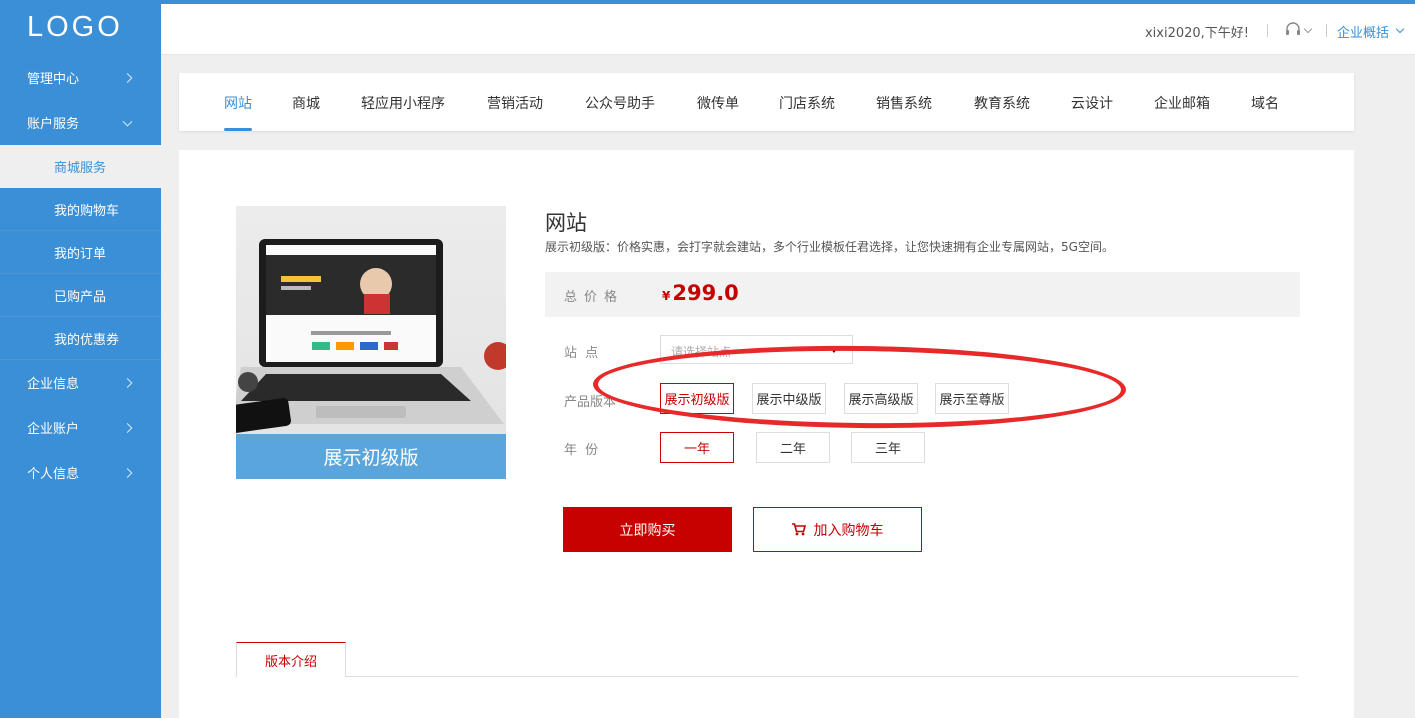 The image size is (1415, 718). What do you see at coordinates (888, 447) in the screenshot?
I see `year-option-3: 三年` at bounding box center [888, 447].